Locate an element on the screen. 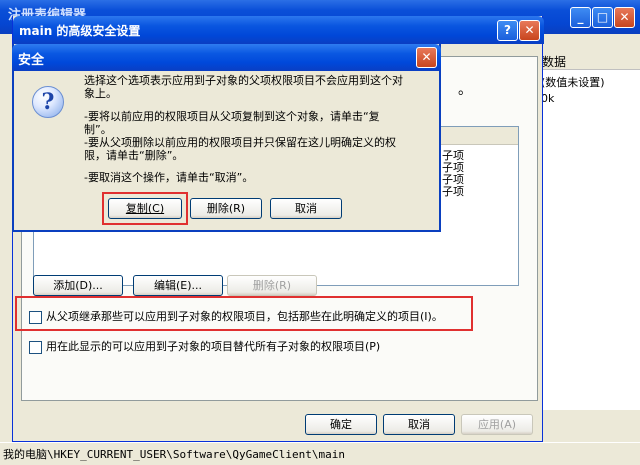 The height and width of the screenshot is (465, 640). maximize-button: □ is located at coordinates (602, 17).